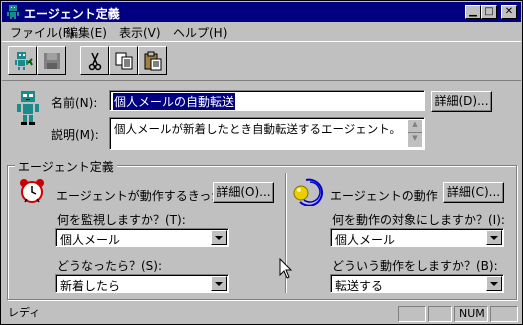 The height and width of the screenshot is (325, 523). Describe the element at coordinates (286, 268) in the screenshot. I see `mouse-cursor-icon` at that location.